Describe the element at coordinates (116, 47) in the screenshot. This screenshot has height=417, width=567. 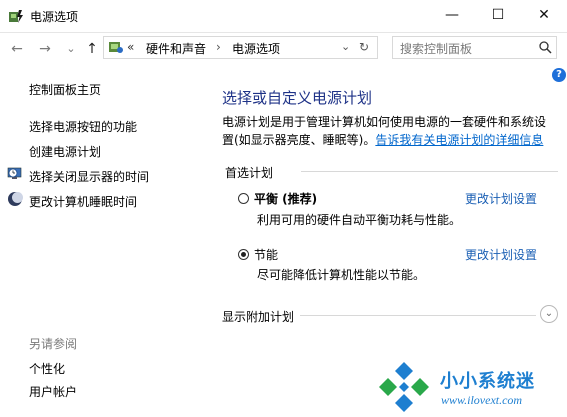
I see `control-panel-icon` at that location.